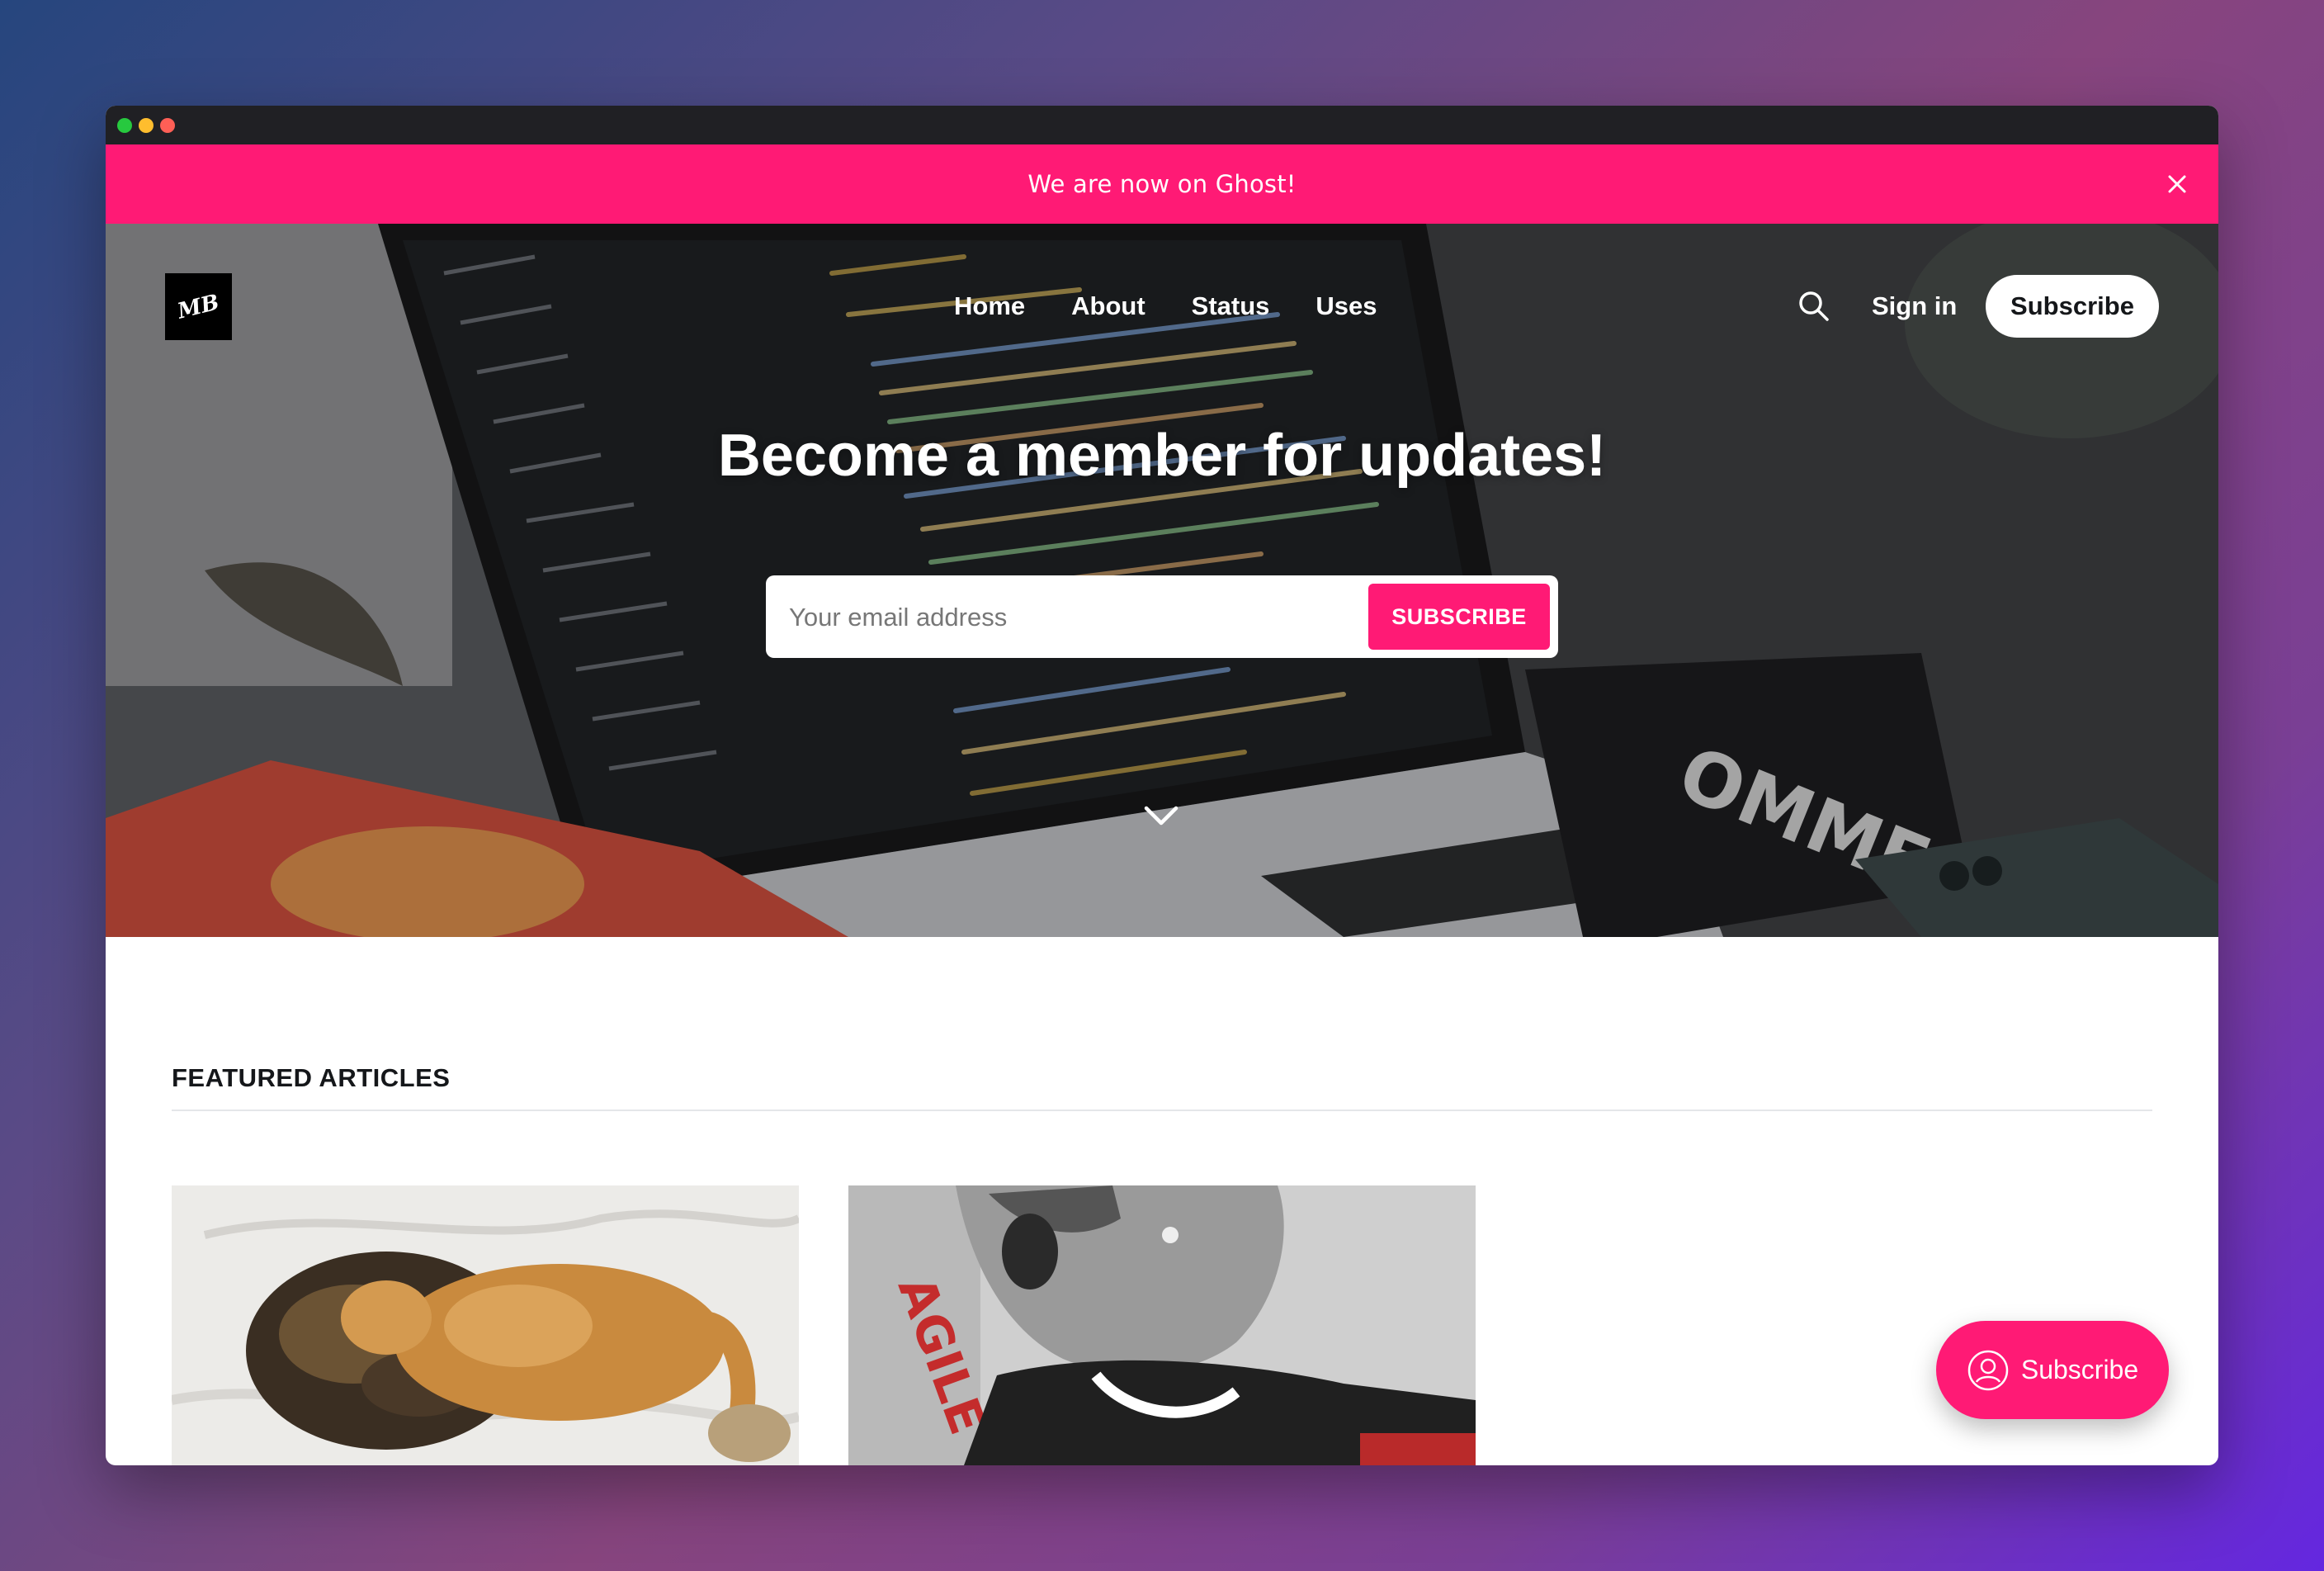  Describe the element at coordinates (1988, 1370) in the screenshot. I see `user-circle-icon` at that location.